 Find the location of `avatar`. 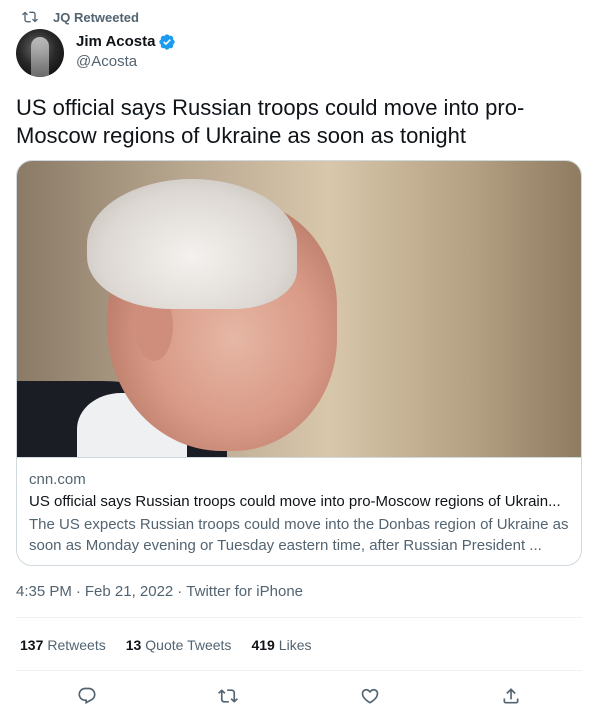

avatar is located at coordinates (40, 53).